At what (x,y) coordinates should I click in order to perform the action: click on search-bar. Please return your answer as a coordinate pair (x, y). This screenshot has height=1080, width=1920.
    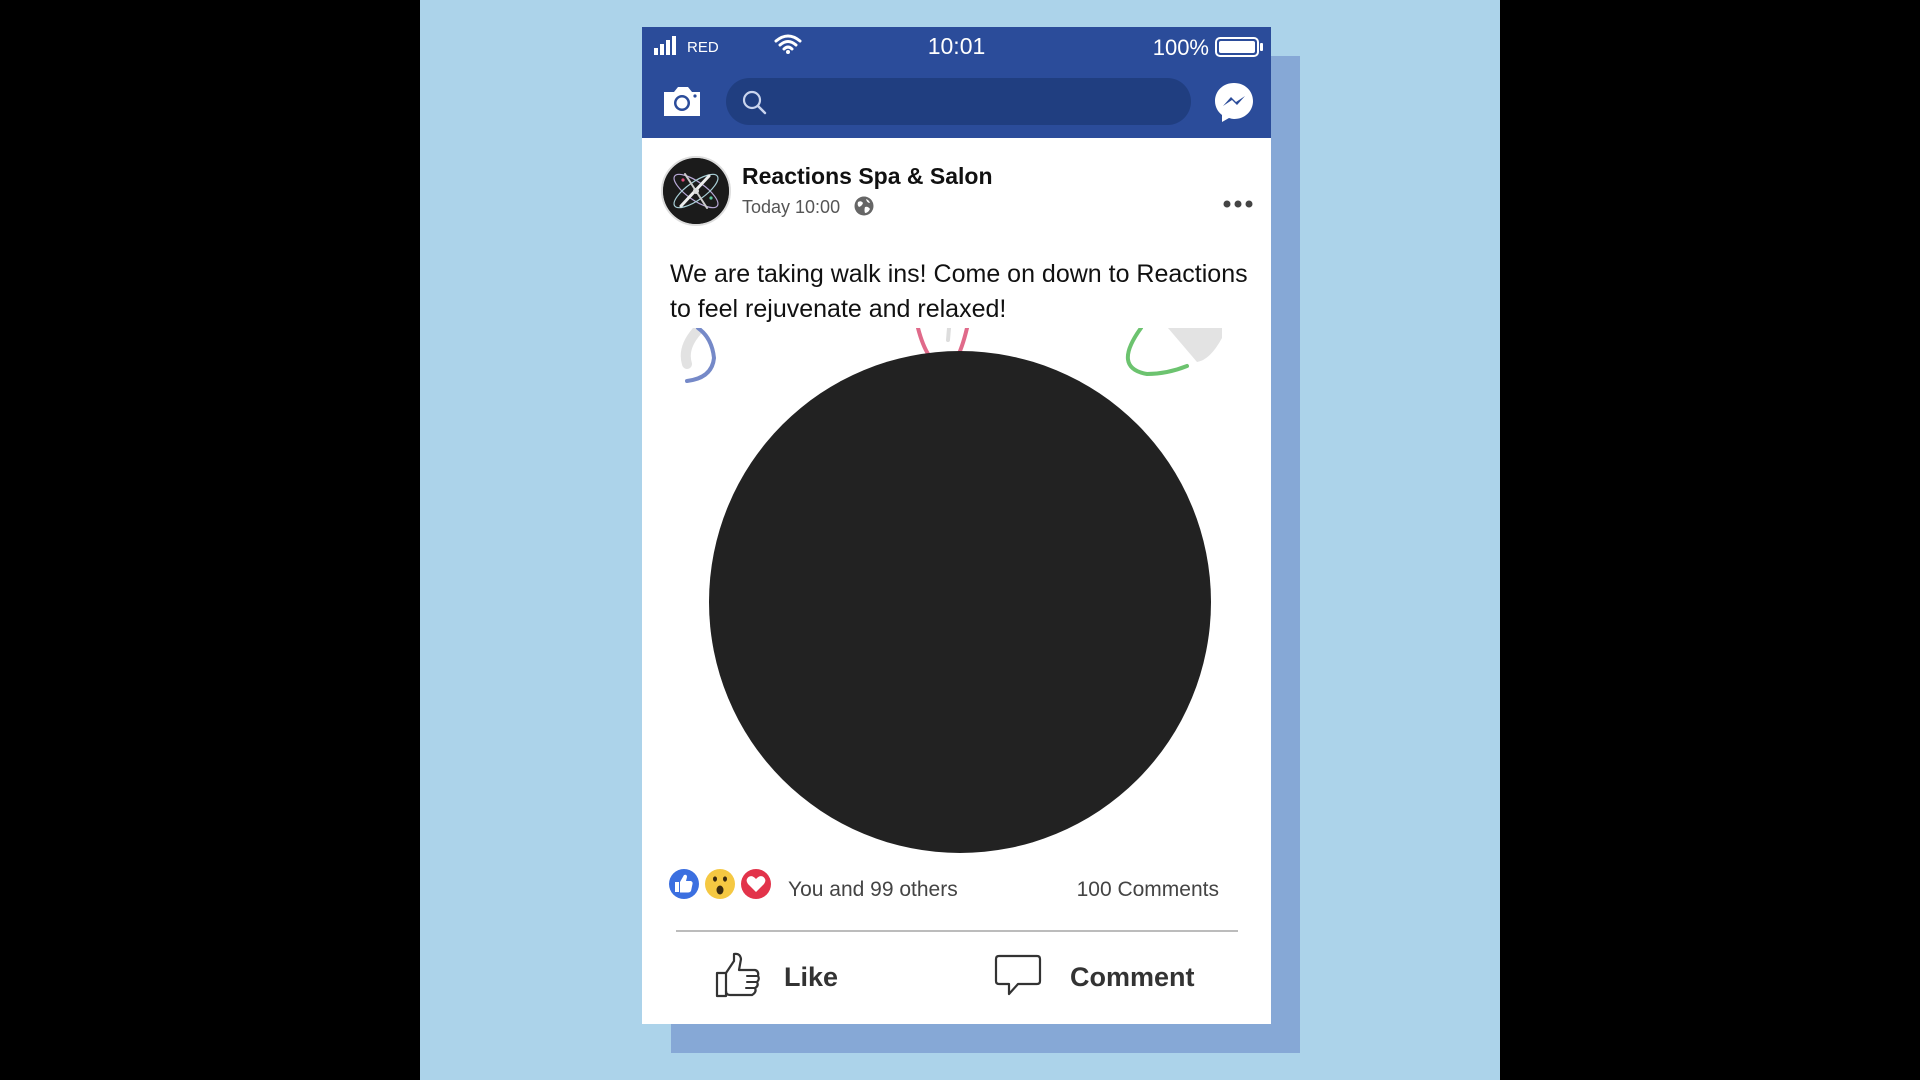
    Looking at the image, I should click on (958, 102).